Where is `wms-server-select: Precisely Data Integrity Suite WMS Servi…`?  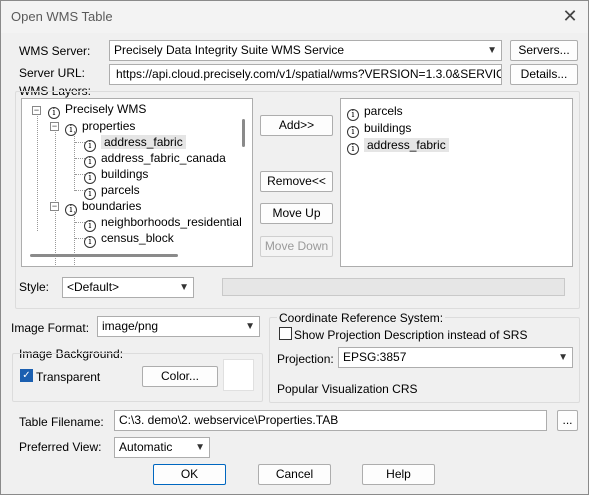 wms-server-select: Precisely Data Integrity Suite WMS Servi… is located at coordinates (305, 50).